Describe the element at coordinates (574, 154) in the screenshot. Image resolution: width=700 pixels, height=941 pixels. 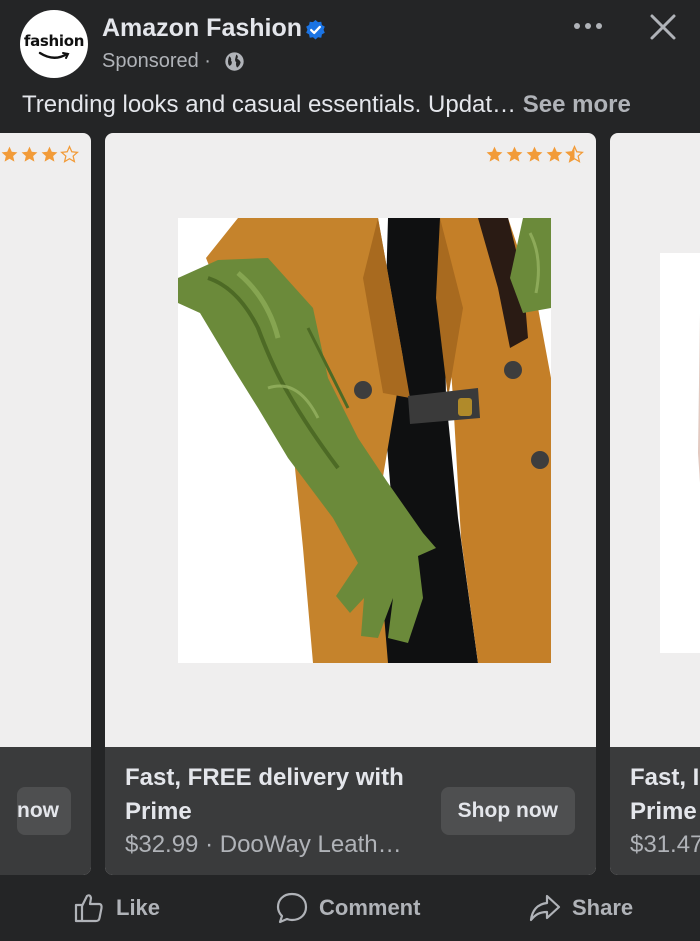
I see `star-half-icon` at that location.